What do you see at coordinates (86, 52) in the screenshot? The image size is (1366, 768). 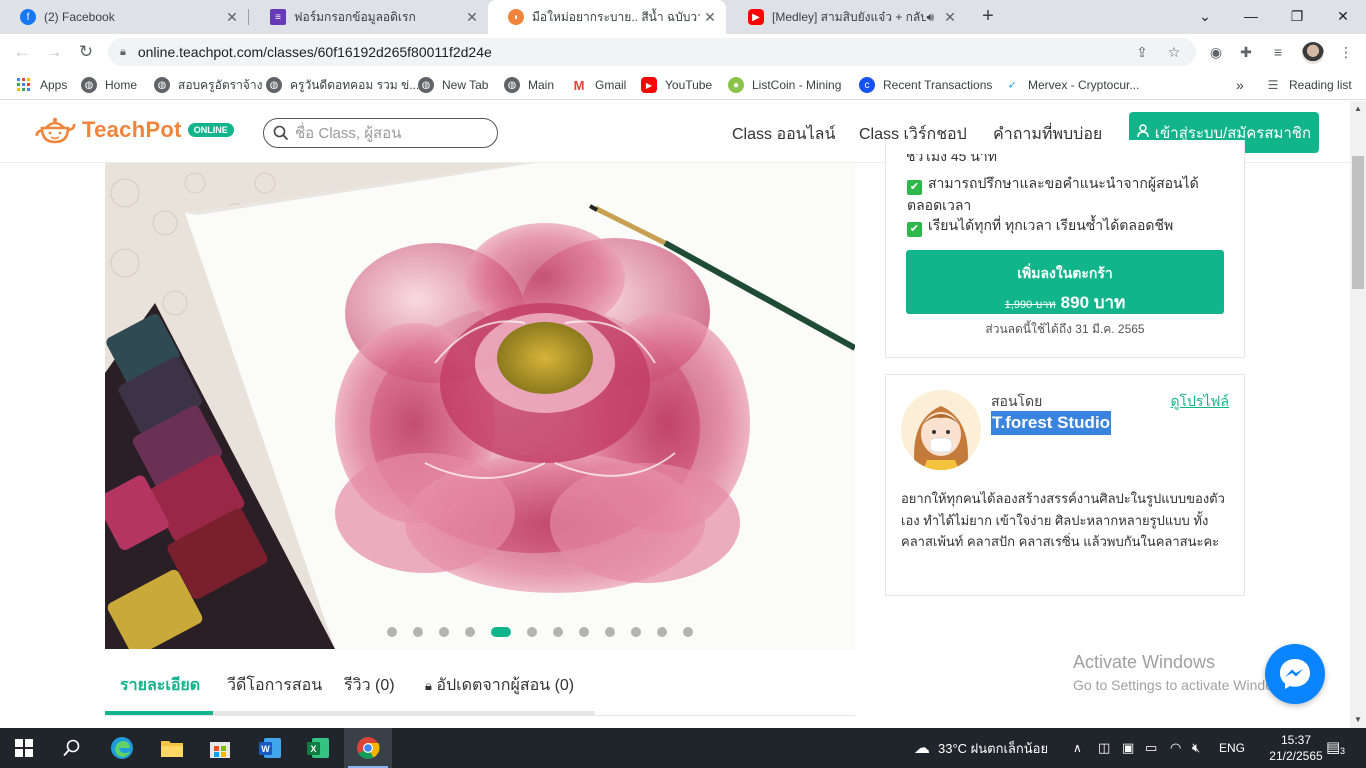 I see `reload-button: ↻` at bounding box center [86, 52].